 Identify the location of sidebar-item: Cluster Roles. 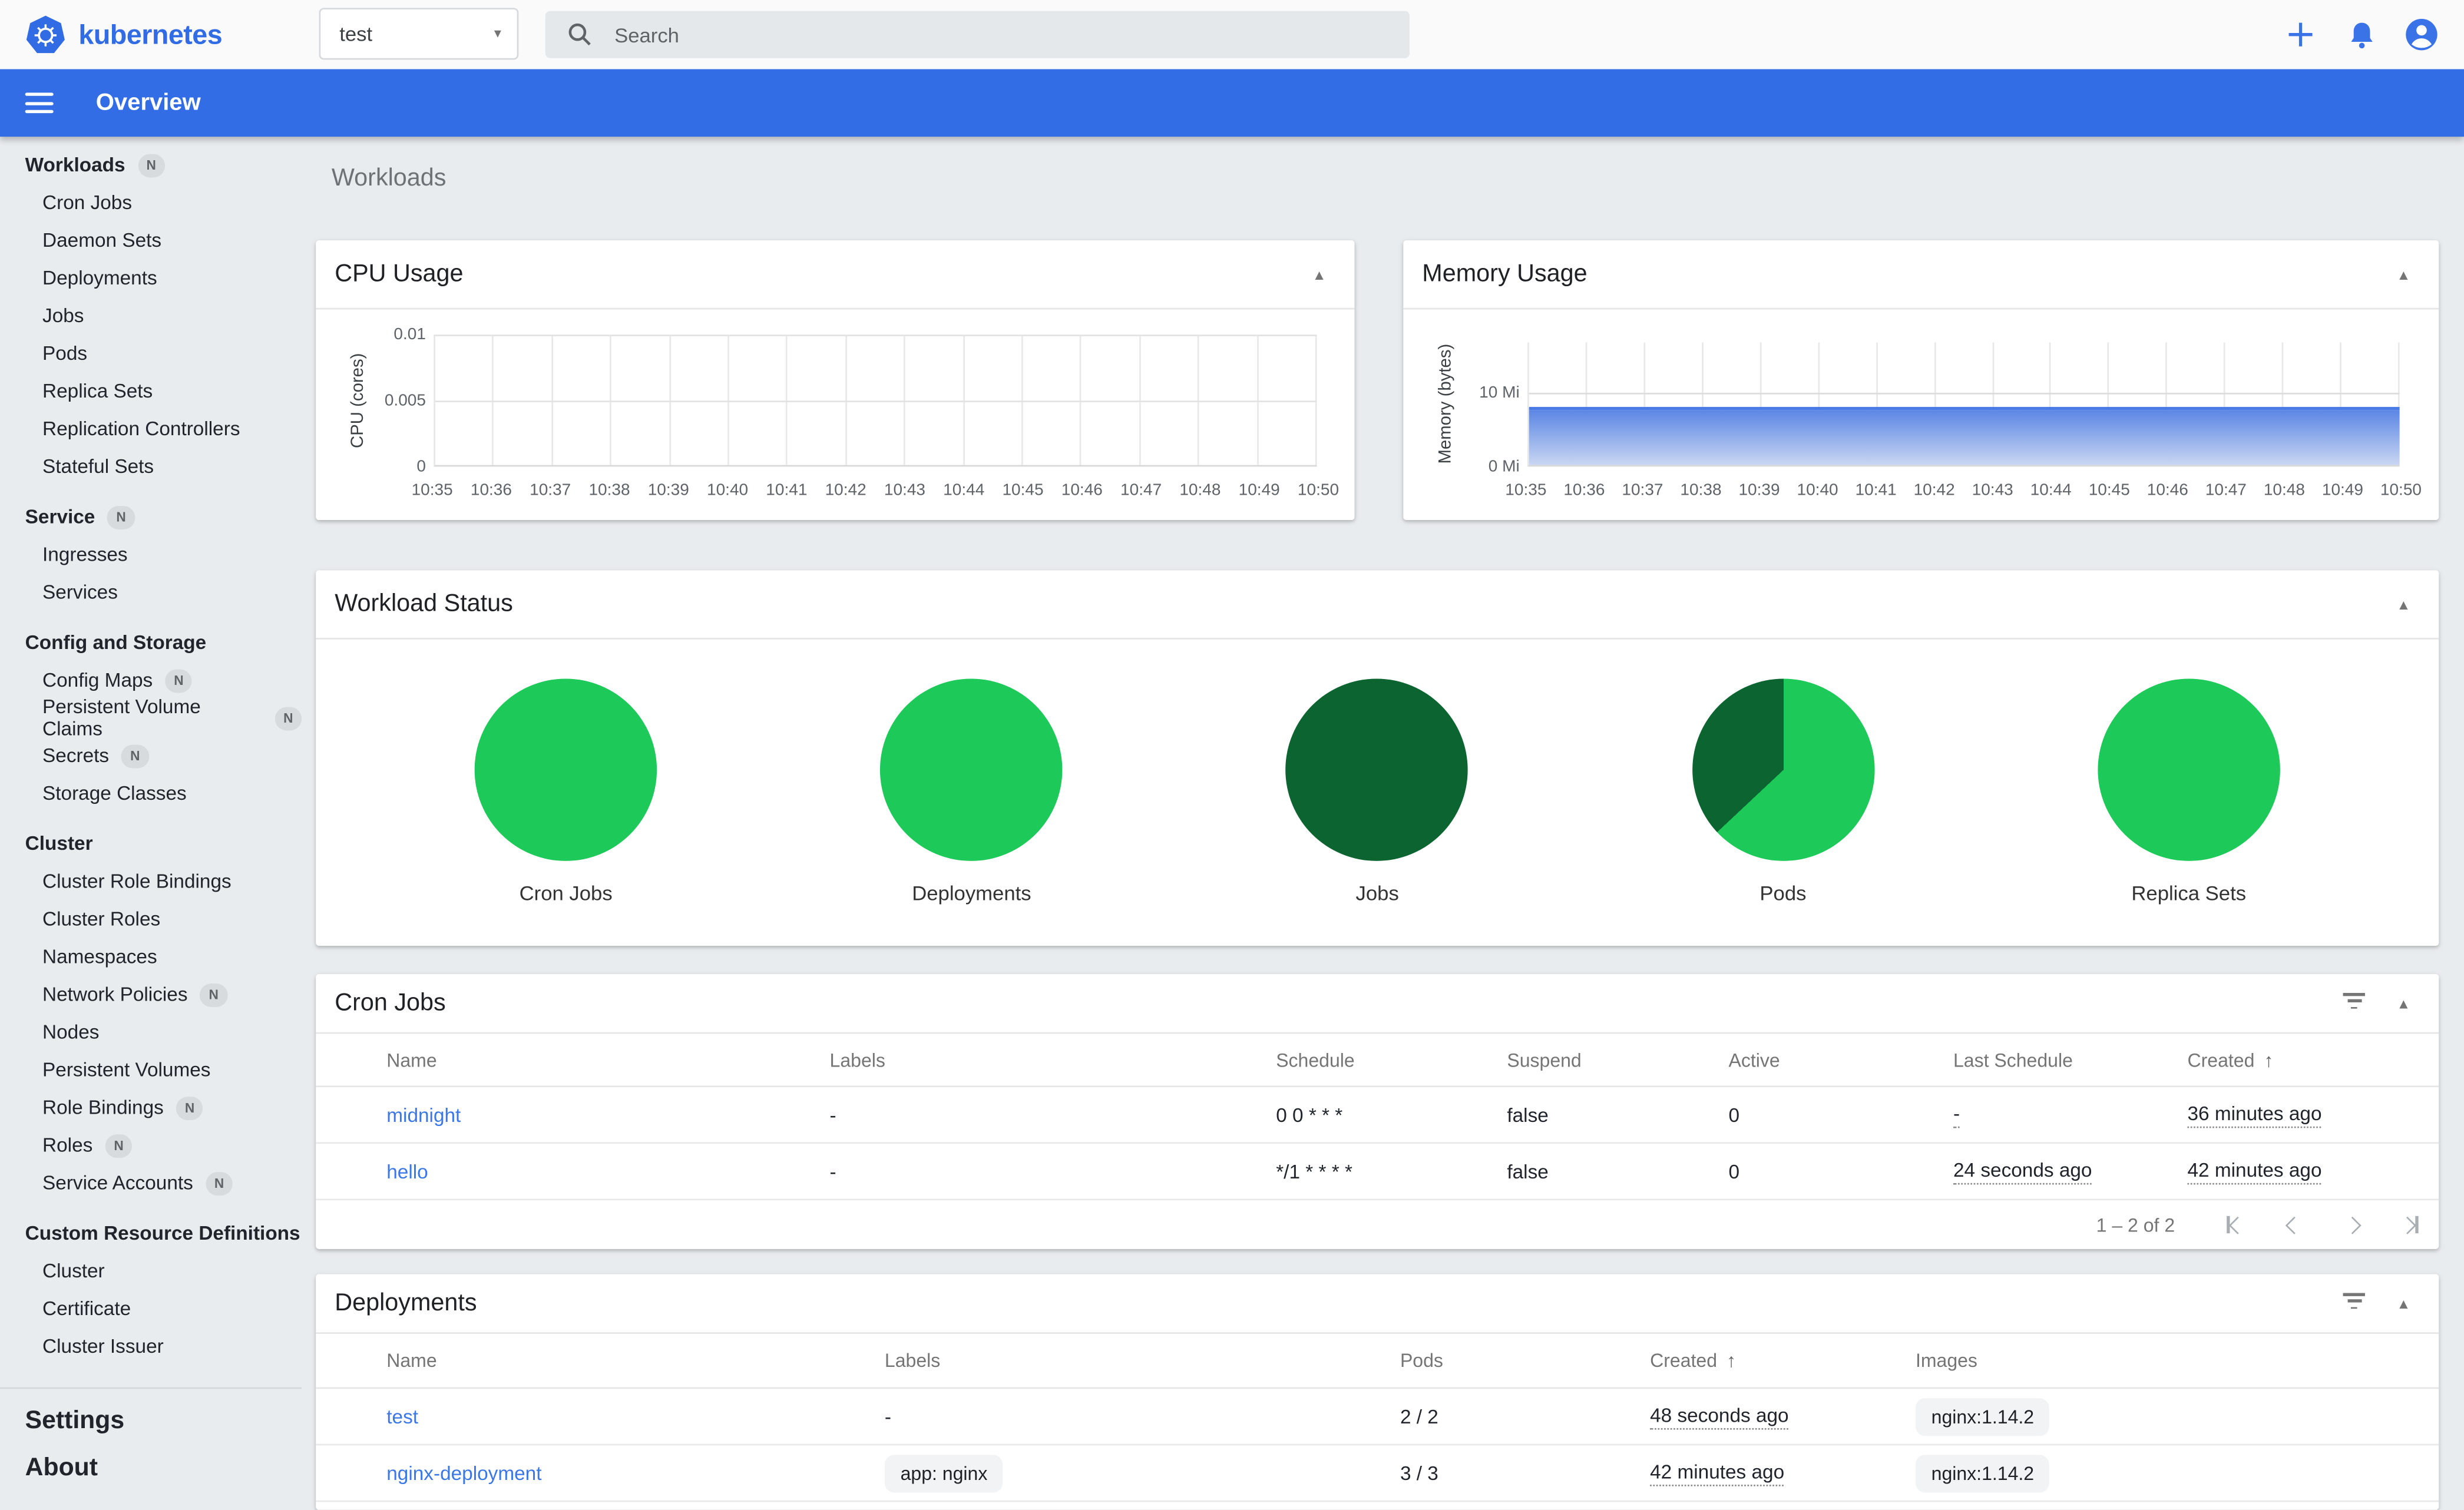
(151, 919).